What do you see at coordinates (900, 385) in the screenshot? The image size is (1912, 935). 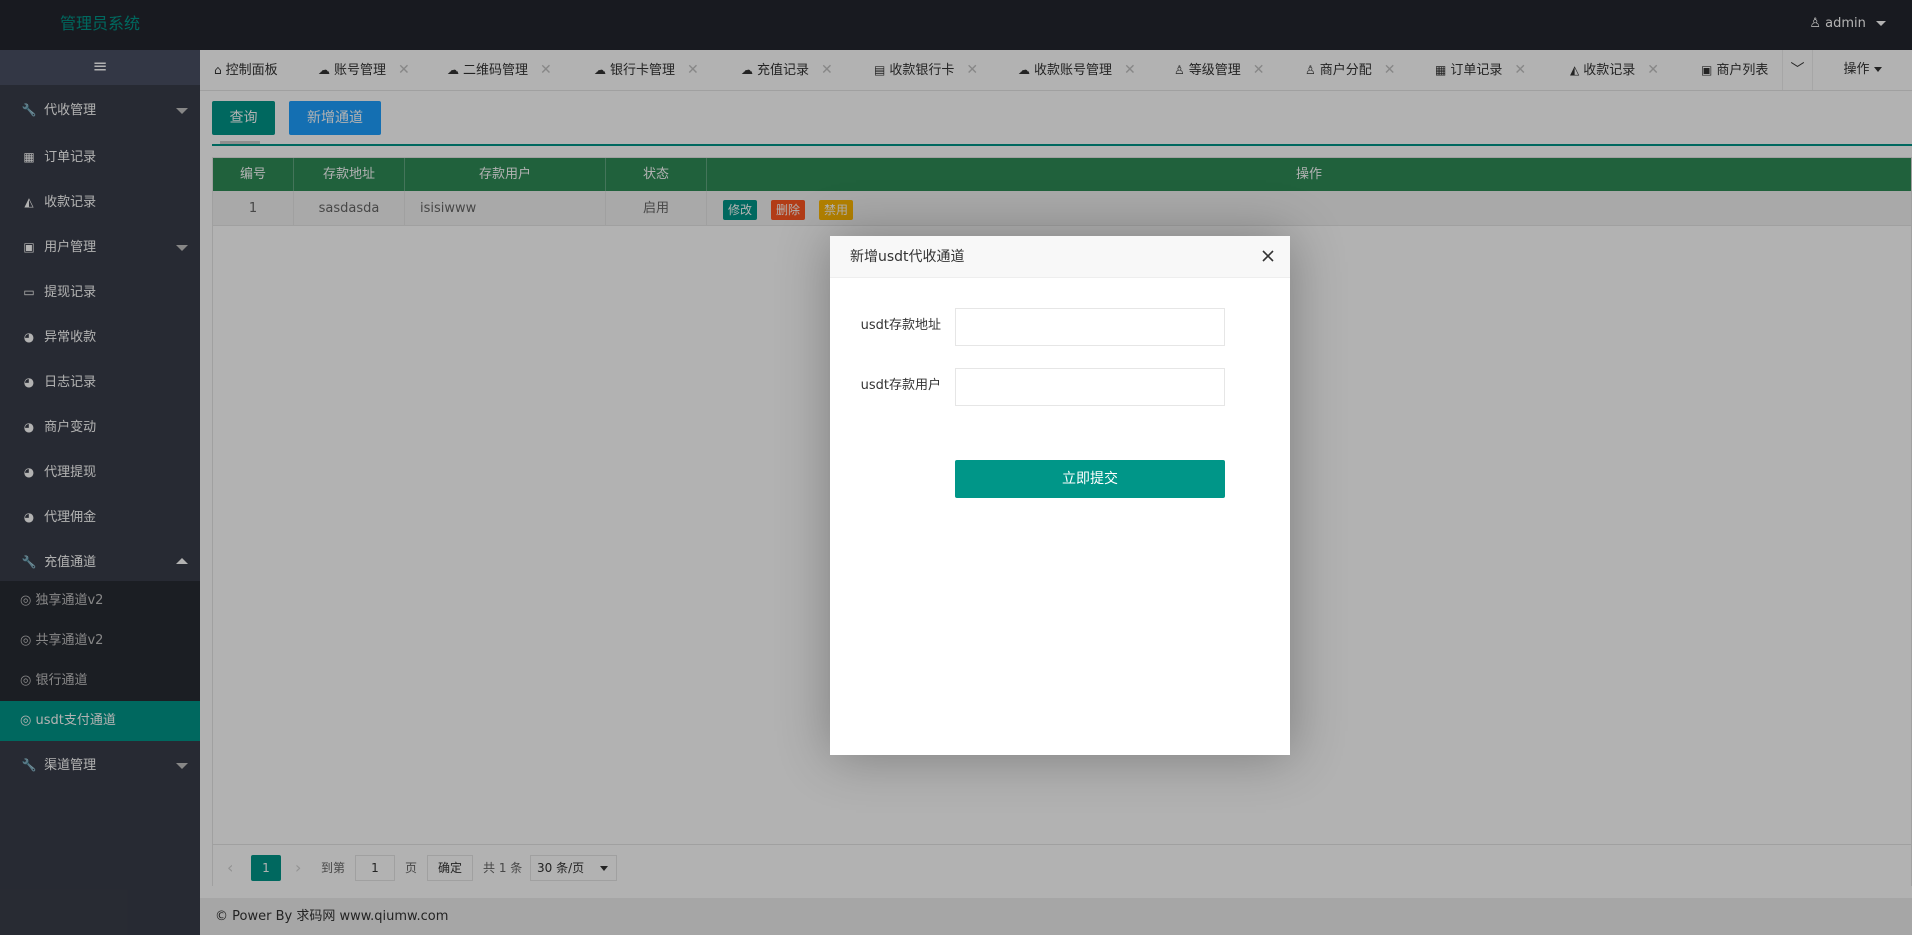 I see `user-label: usdt存款用户` at bounding box center [900, 385].